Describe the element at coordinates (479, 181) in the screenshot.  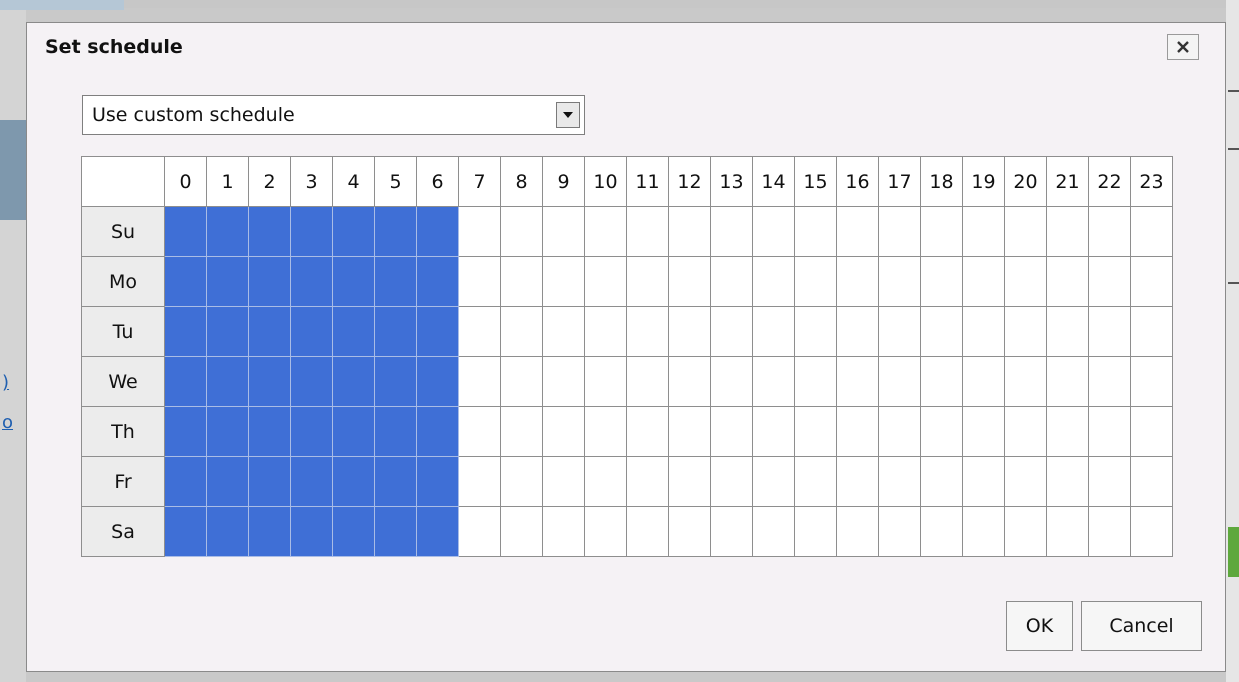
I see `hour-header-7: 7` at that location.